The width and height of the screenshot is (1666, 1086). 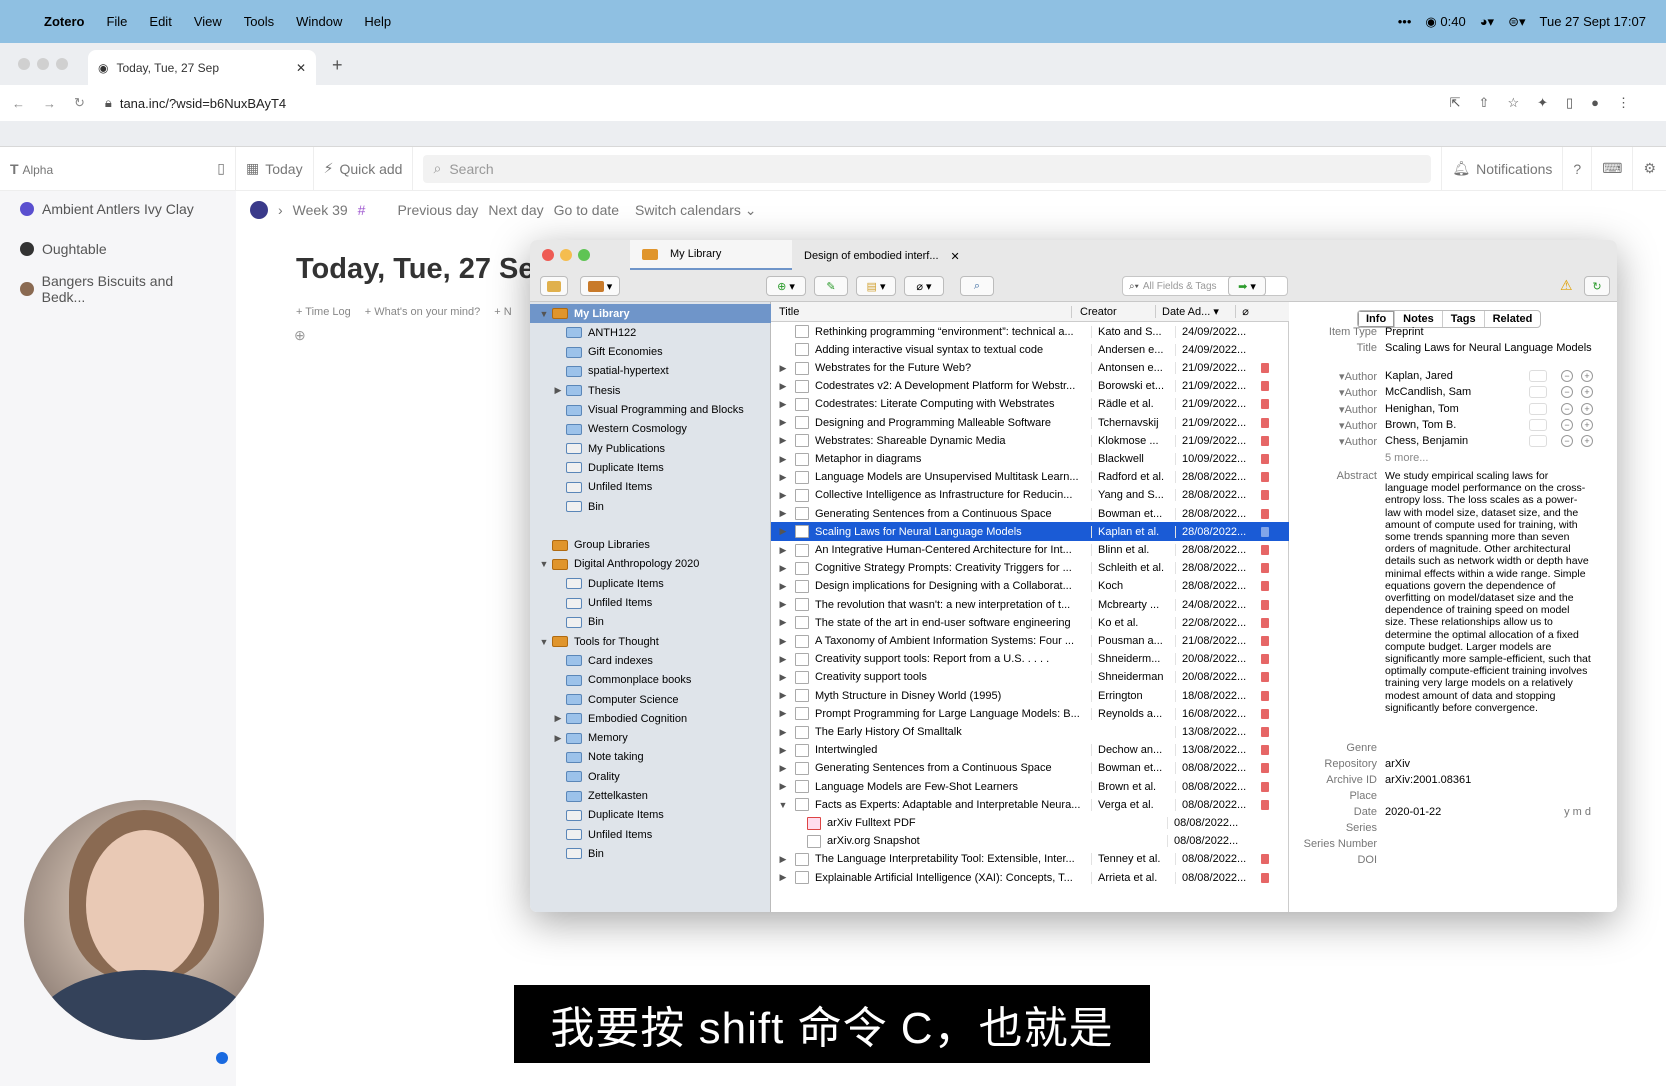 What do you see at coordinates (108, 103) in the screenshot?
I see `lock-icon: 🔒︎` at bounding box center [108, 103].